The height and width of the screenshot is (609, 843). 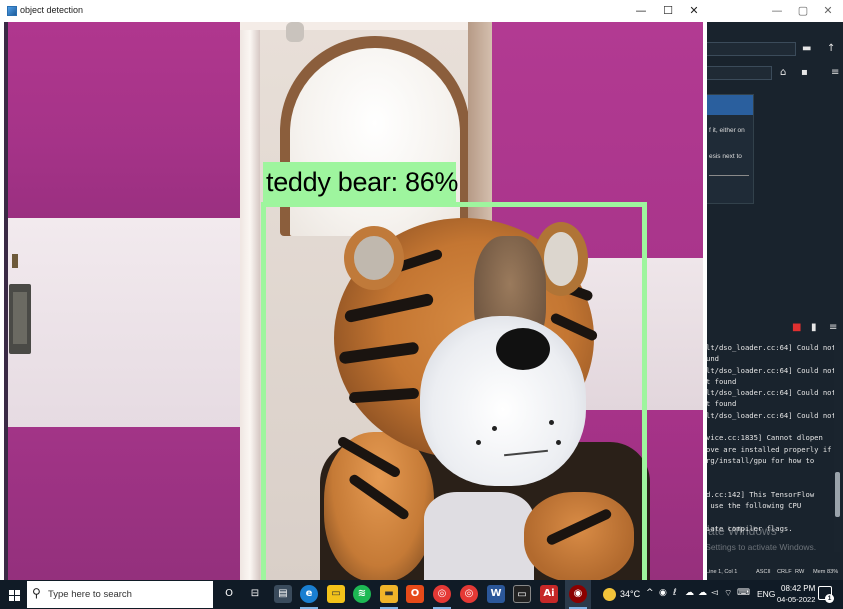 What do you see at coordinates (751, 49) in the screenshot?
I see `working-directory-combo` at bounding box center [751, 49].